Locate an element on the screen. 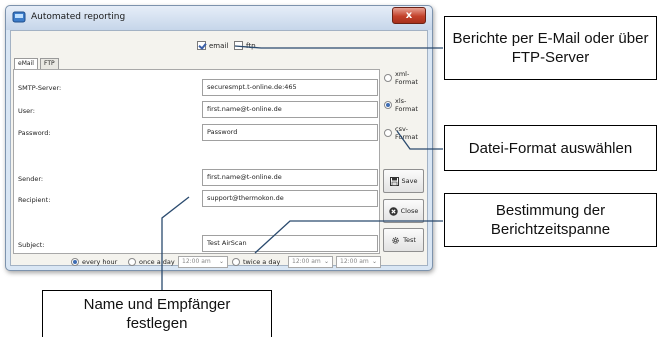 The height and width of the screenshot is (337, 663). format-callout-line is located at coordinates (419, 140).